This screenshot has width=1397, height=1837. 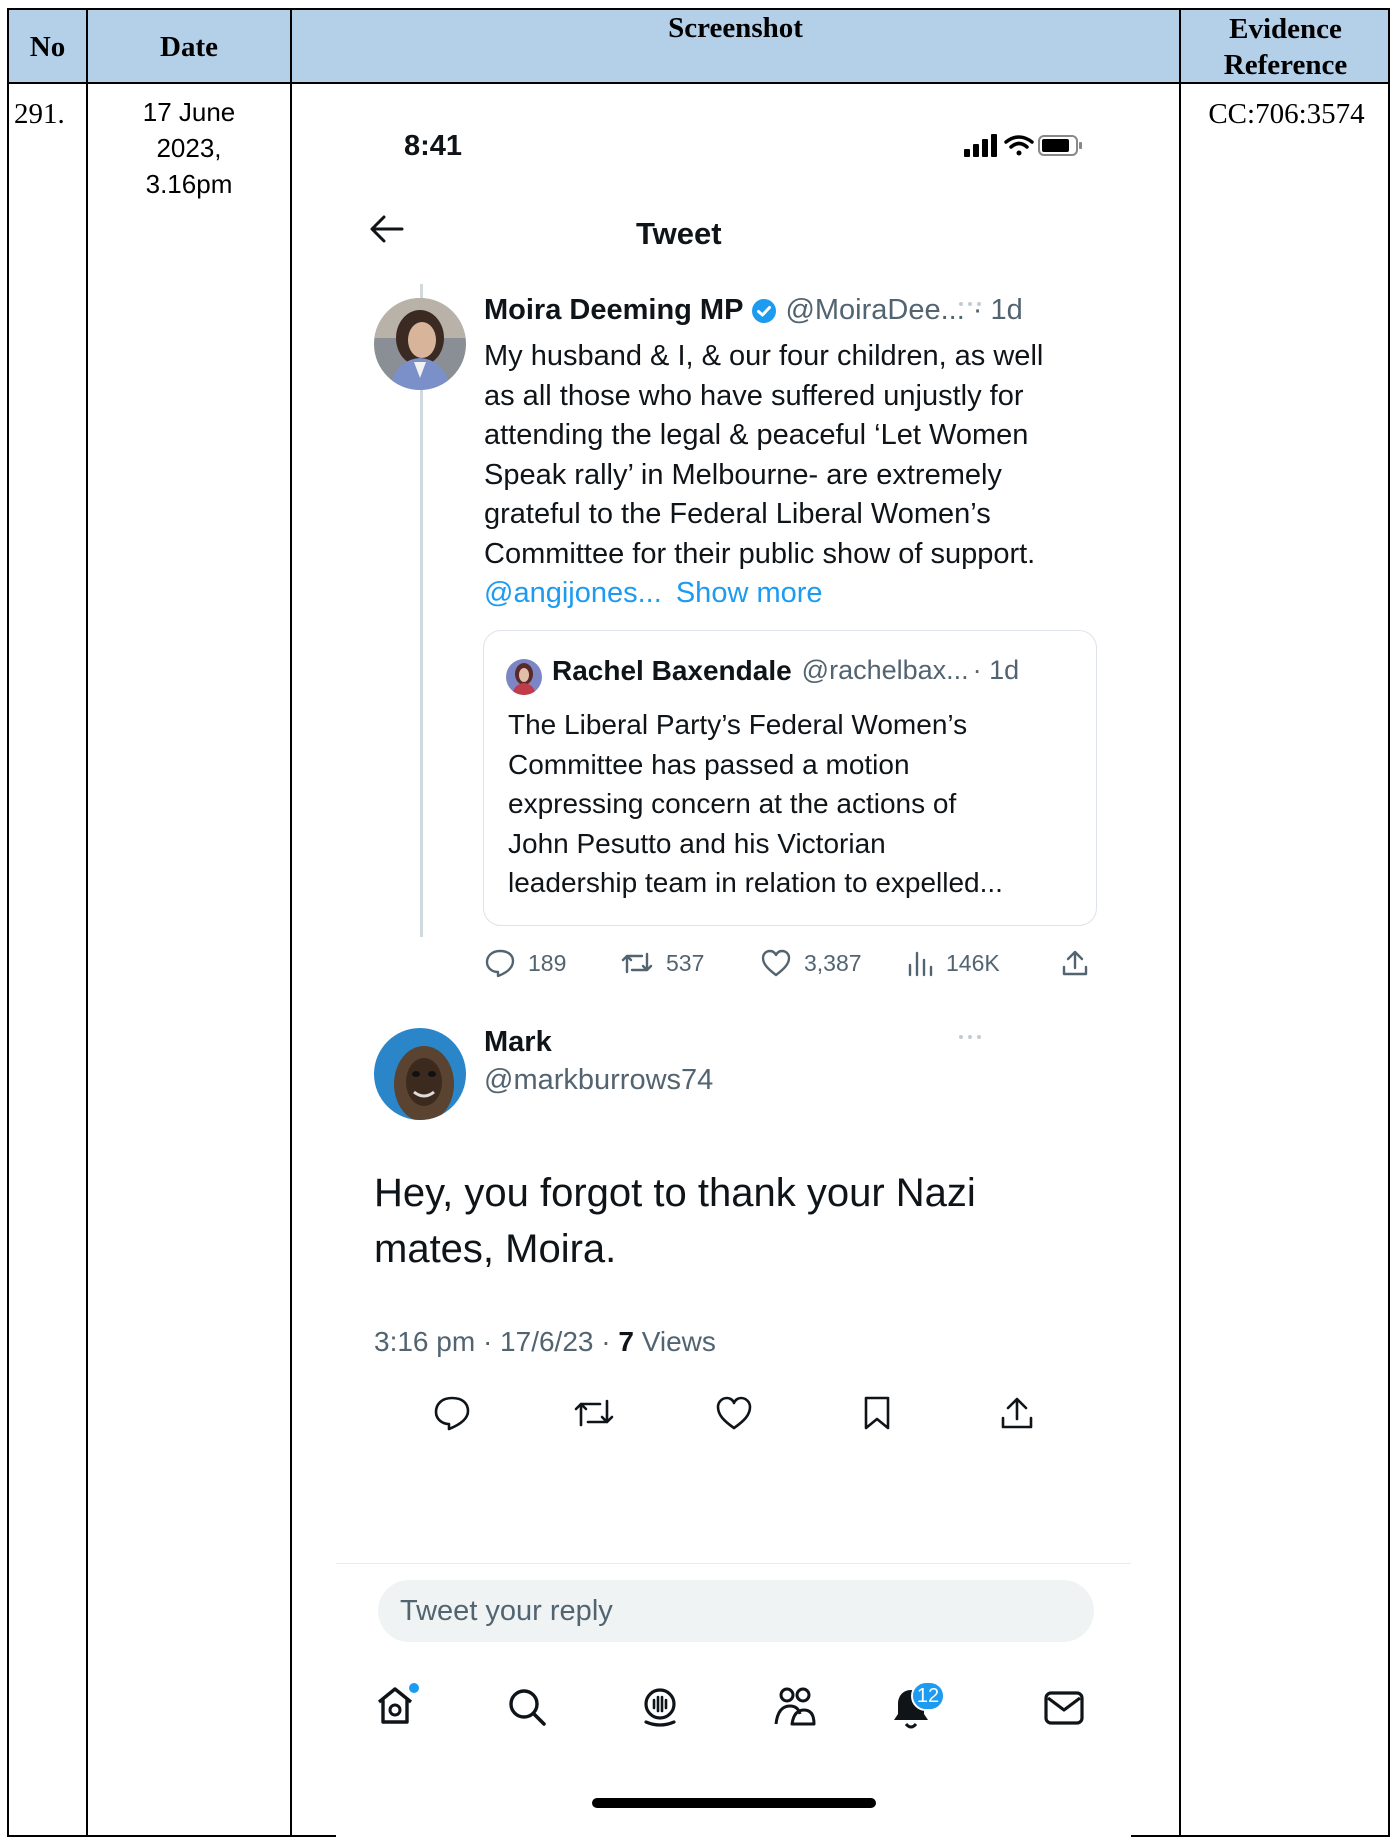 What do you see at coordinates (452, 1413) in the screenshot?
I see `reply-action-icon` at bounding box center [452, 1413].